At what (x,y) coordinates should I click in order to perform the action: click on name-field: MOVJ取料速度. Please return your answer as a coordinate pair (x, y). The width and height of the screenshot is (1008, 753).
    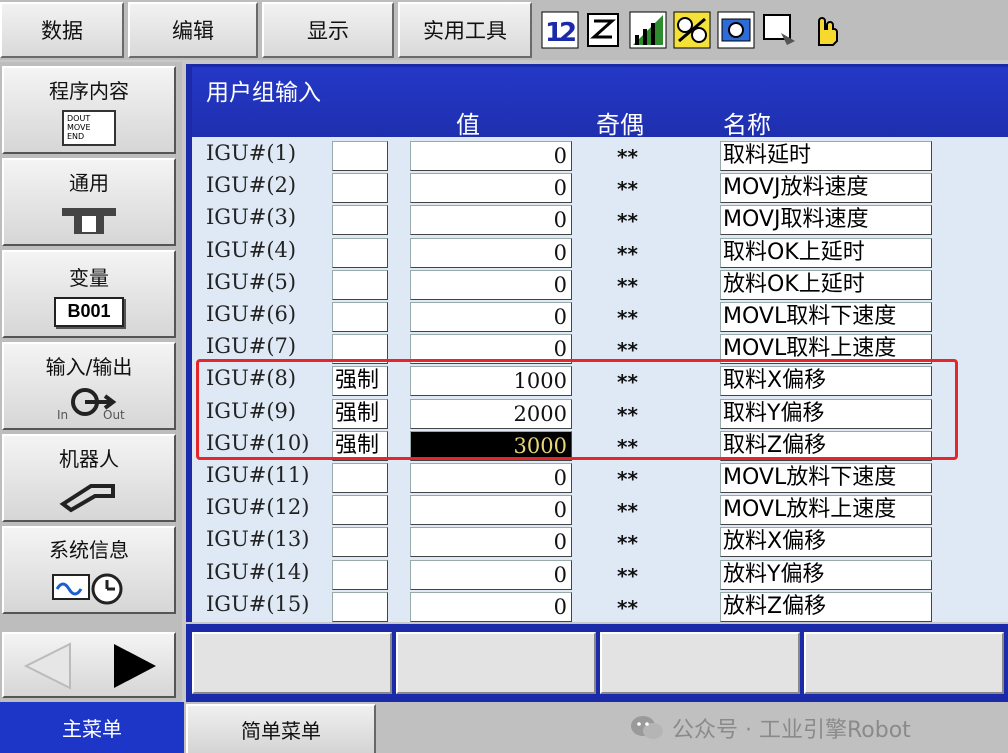
    Looking at the image, I should click on (826, 220).